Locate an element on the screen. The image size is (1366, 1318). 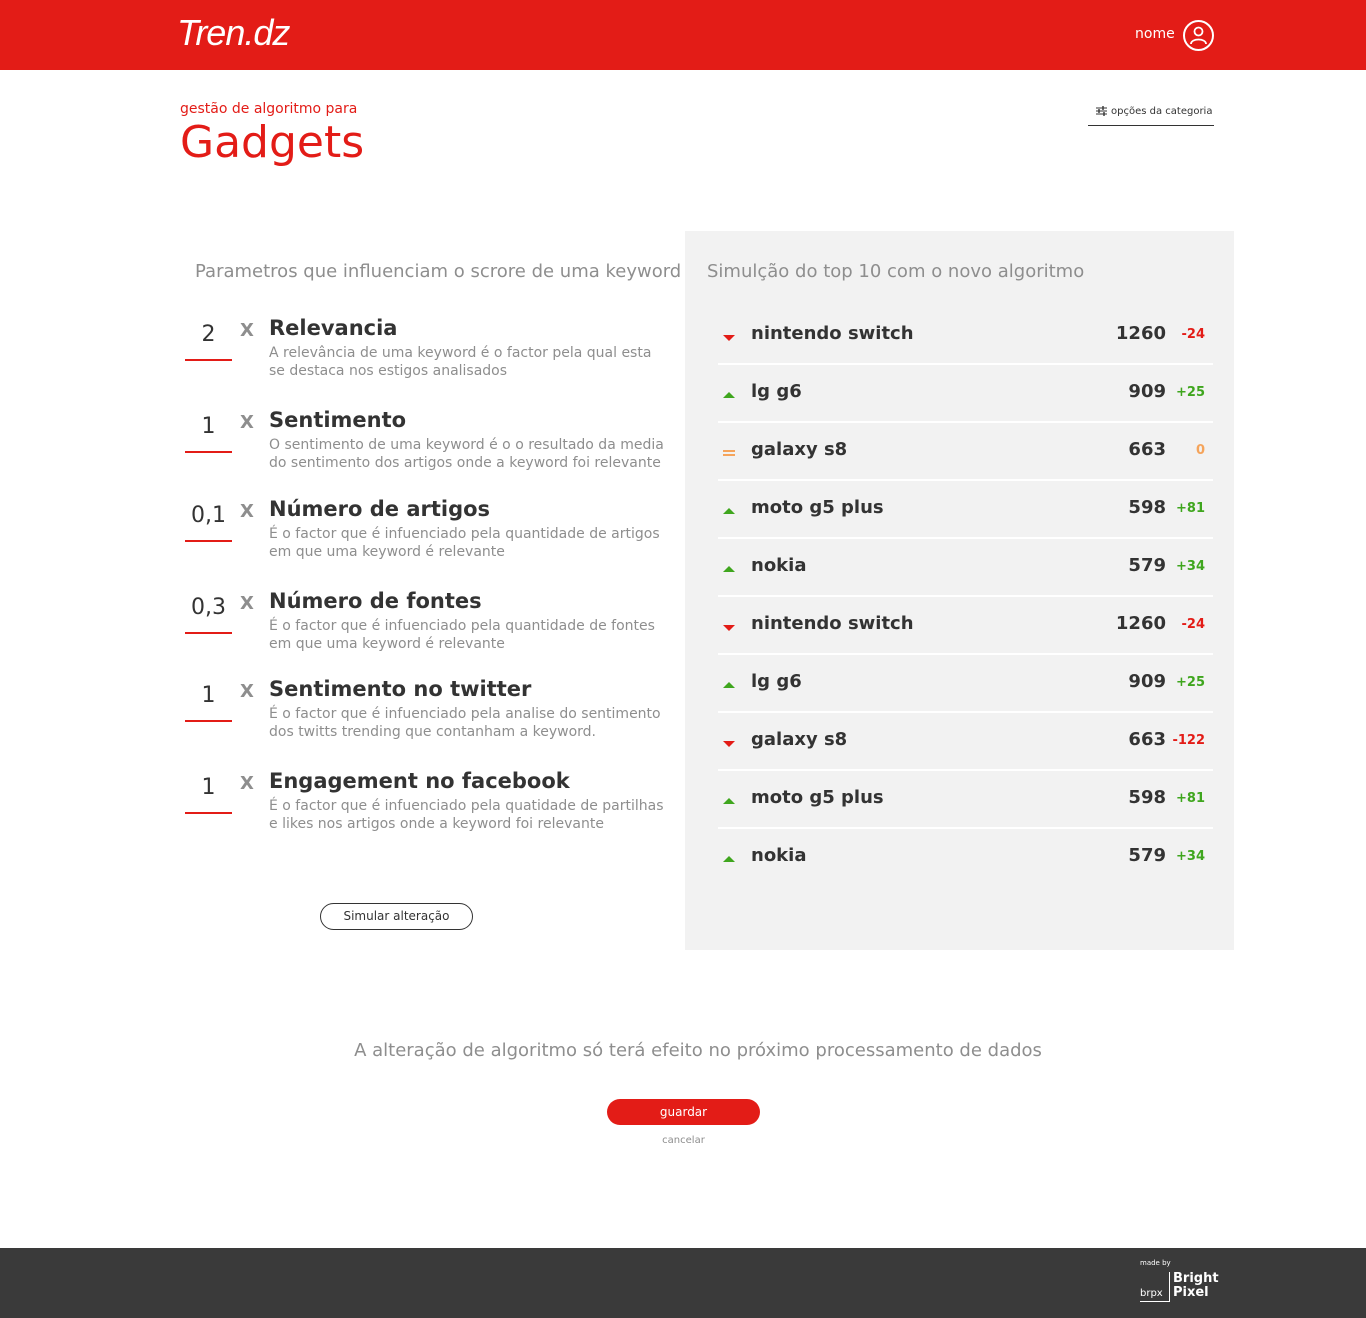
category-options-link: opções da categoria is located at coordinates (1151, 116).